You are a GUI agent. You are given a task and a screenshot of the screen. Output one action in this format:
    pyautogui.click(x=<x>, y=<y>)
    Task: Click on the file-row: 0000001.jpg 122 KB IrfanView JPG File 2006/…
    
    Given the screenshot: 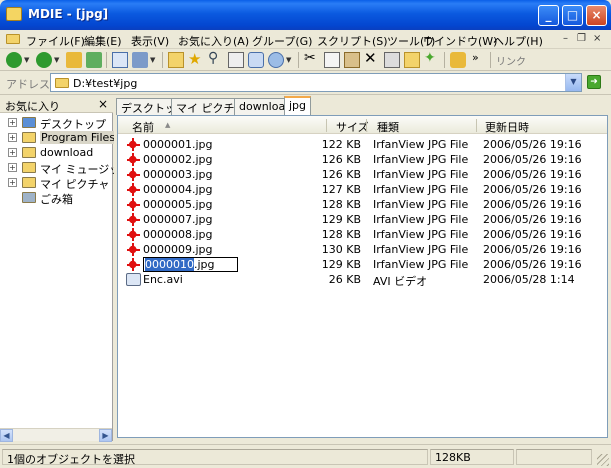 What is the action you would take?
    pyautogui.click(x=362, y=144)
    